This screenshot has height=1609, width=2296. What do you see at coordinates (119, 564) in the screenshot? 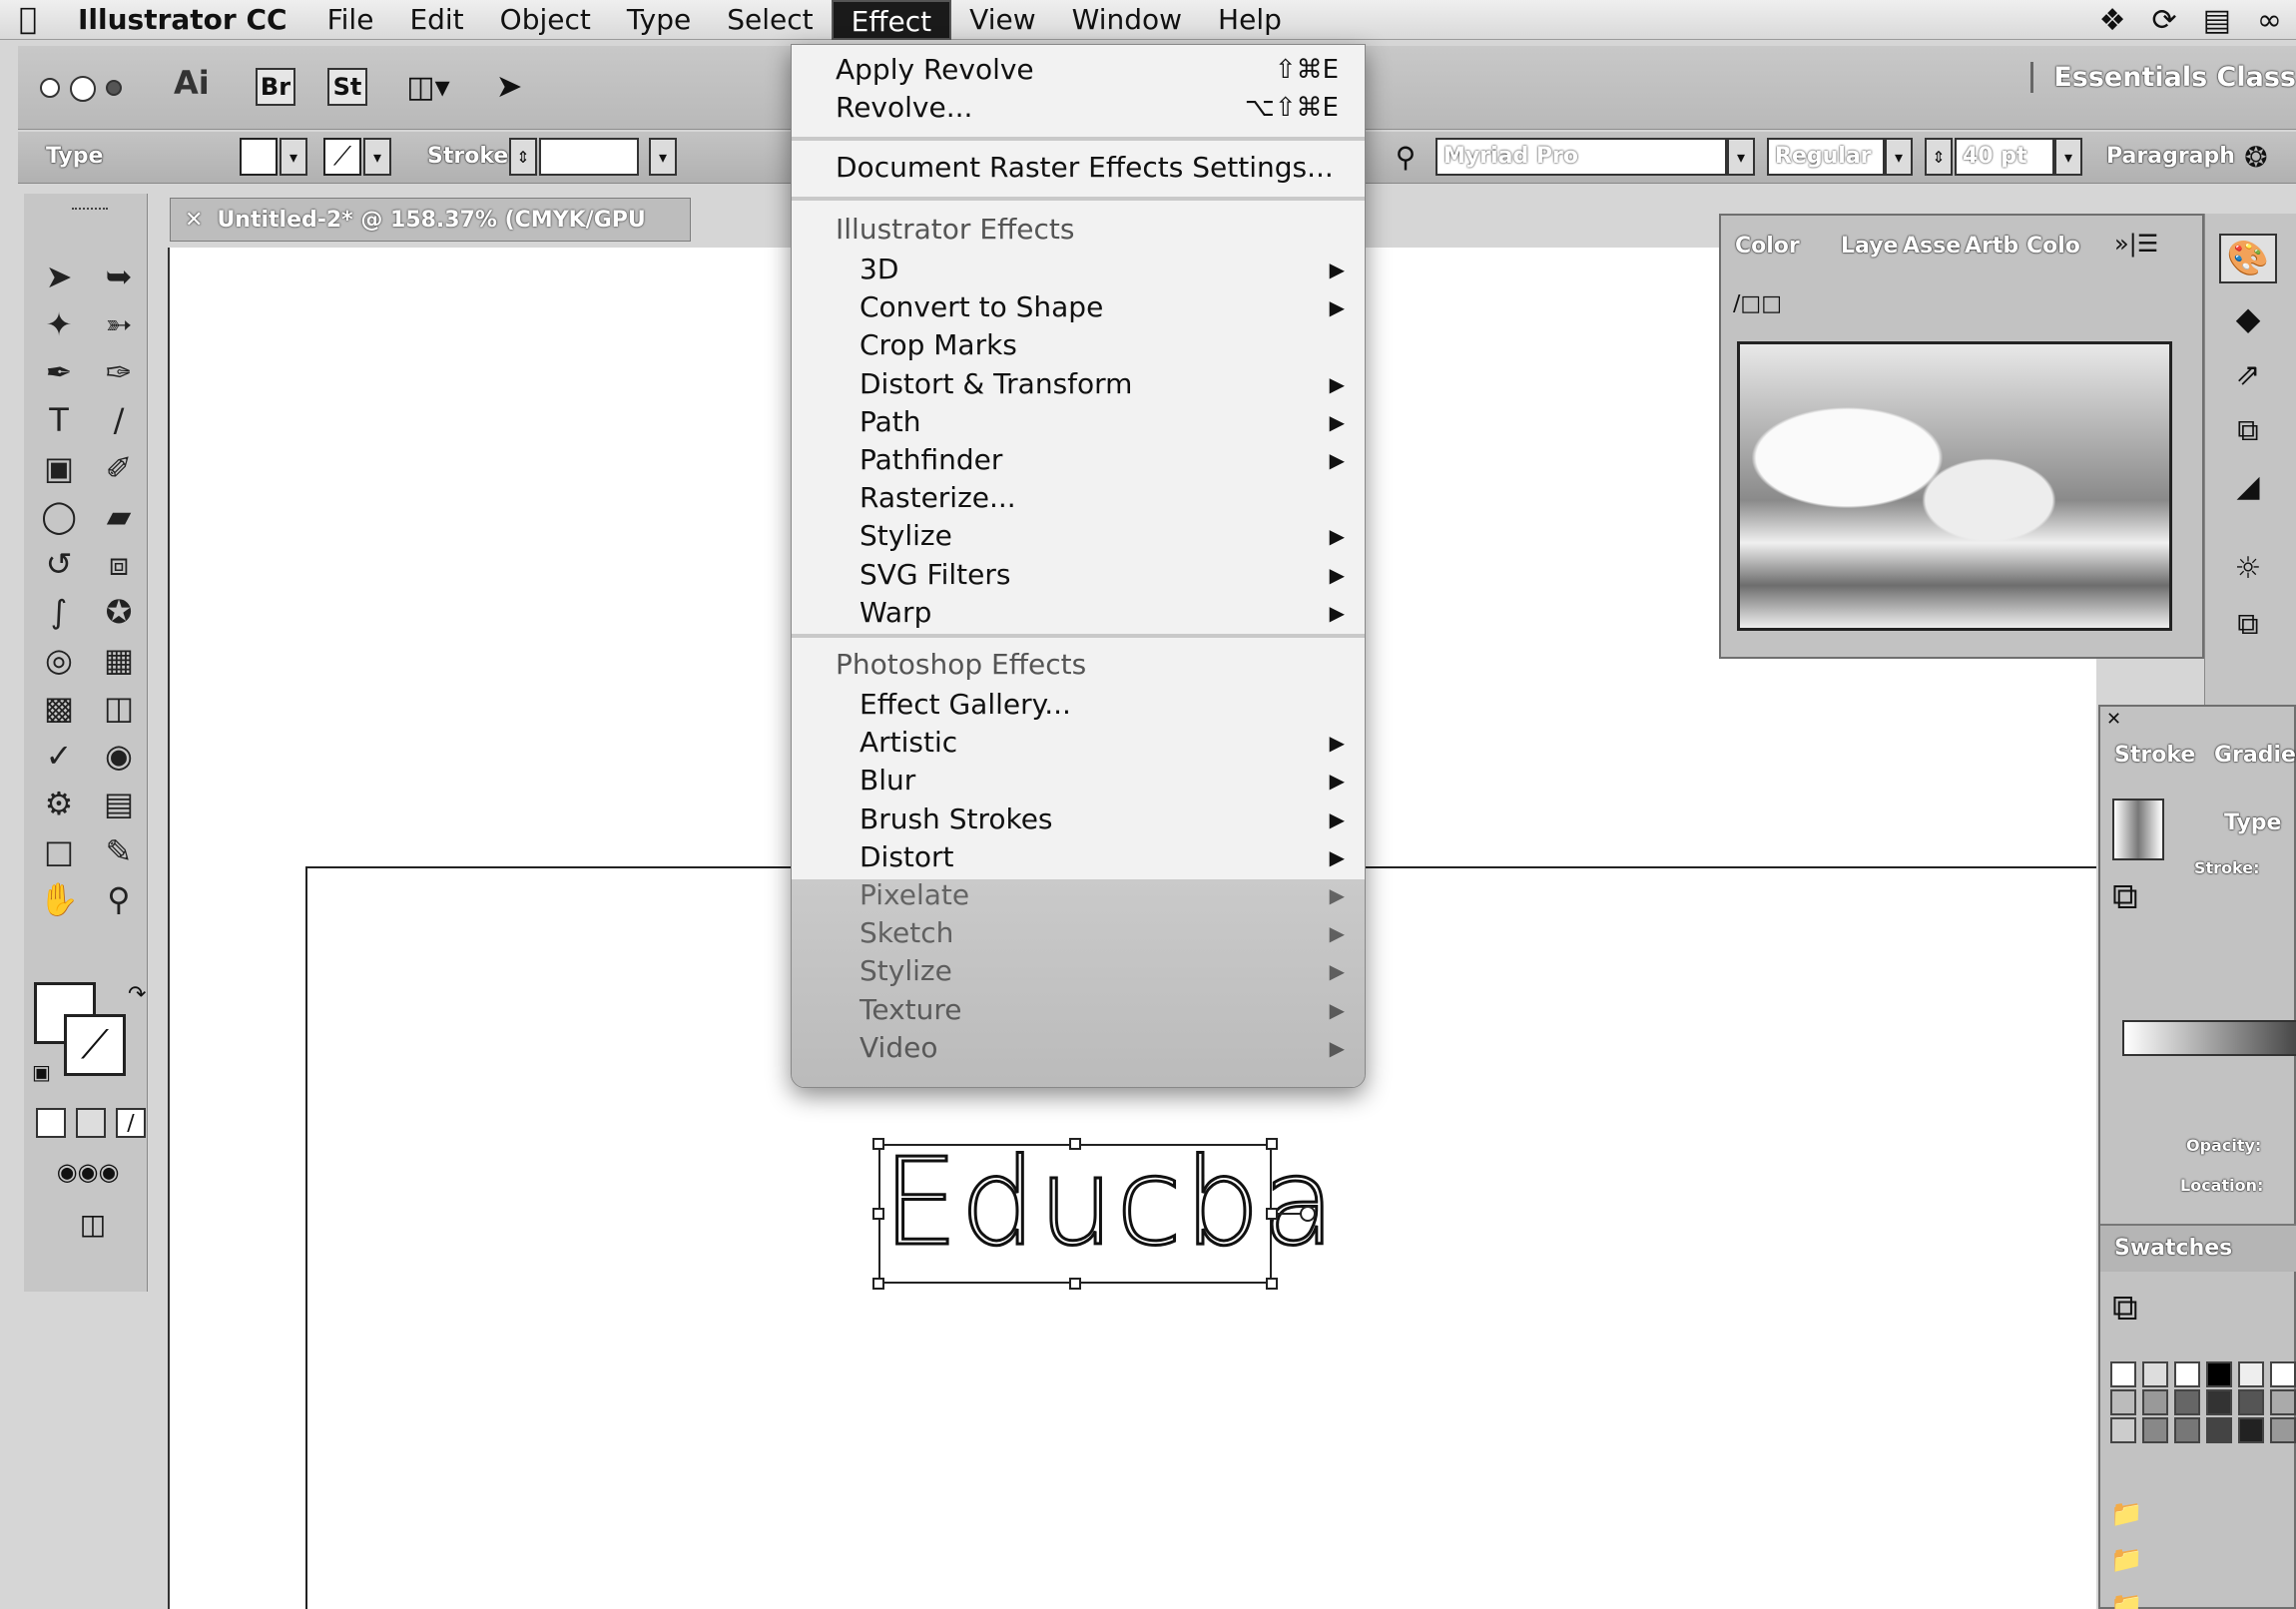
I see `scale-tool-icon: ⧈` at bounding box center [119, 564].